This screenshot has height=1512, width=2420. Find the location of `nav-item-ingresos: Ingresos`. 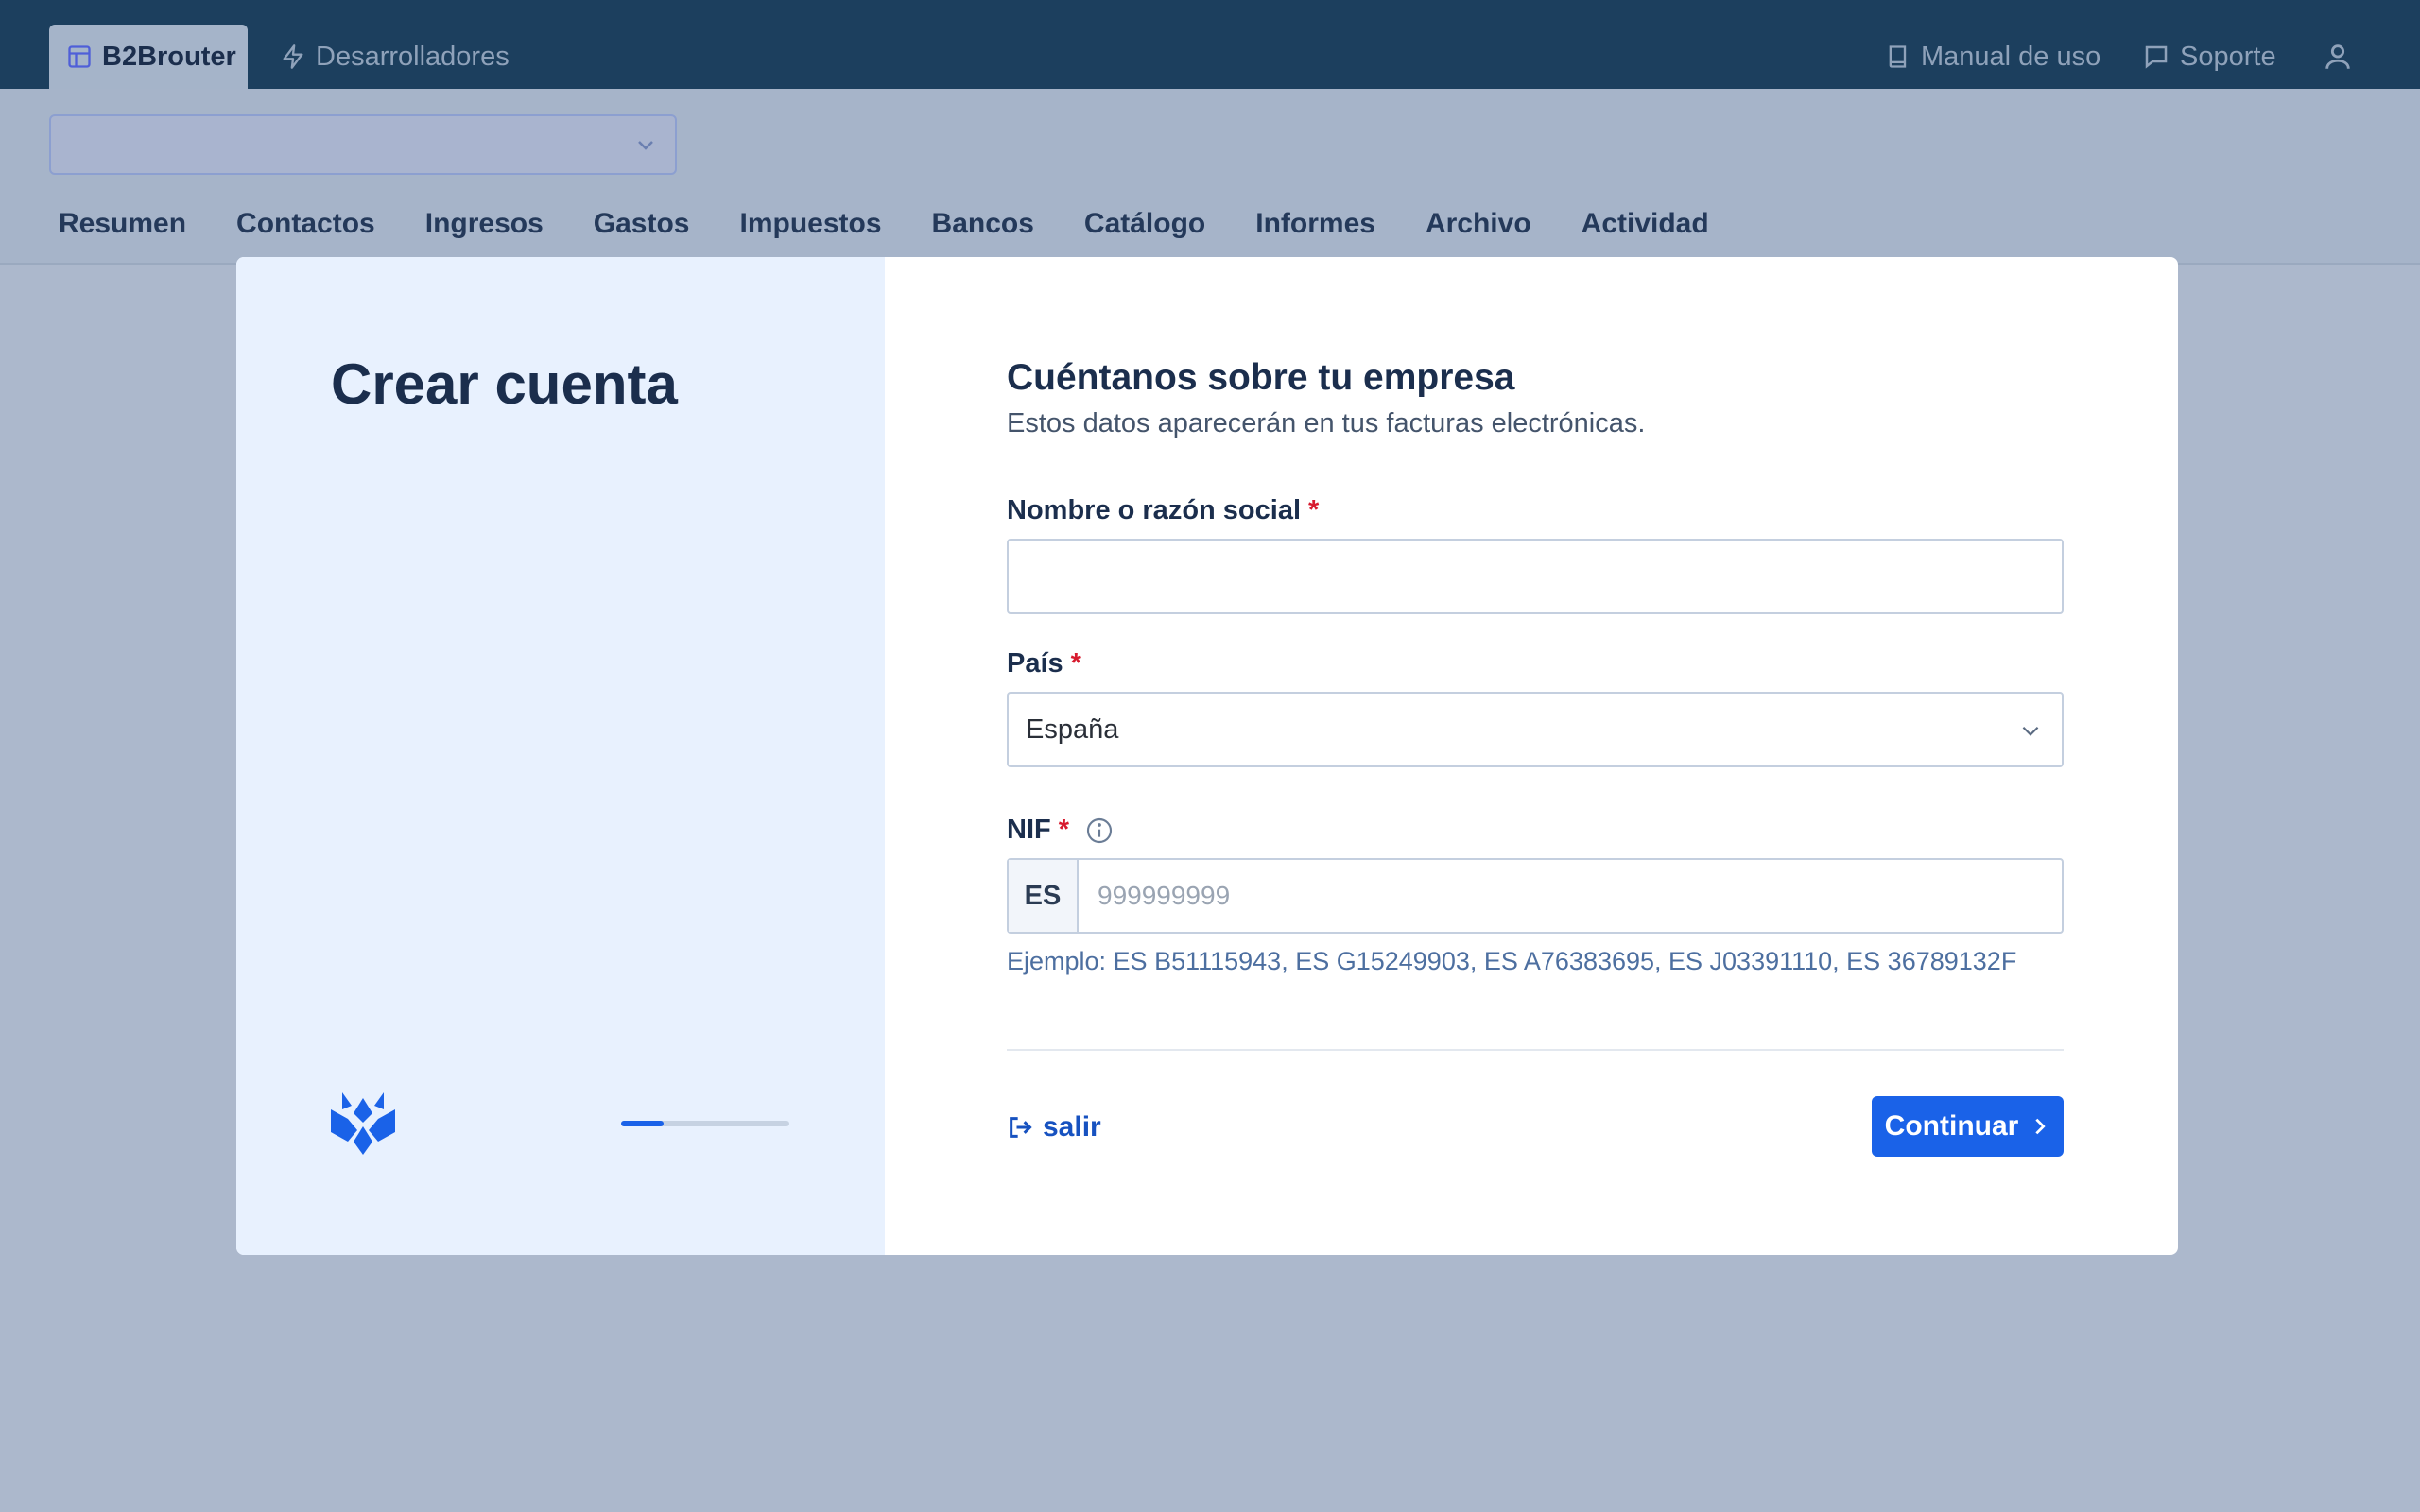

nav-item-ingresos: Ingresos is located at coordinates (484, 224).